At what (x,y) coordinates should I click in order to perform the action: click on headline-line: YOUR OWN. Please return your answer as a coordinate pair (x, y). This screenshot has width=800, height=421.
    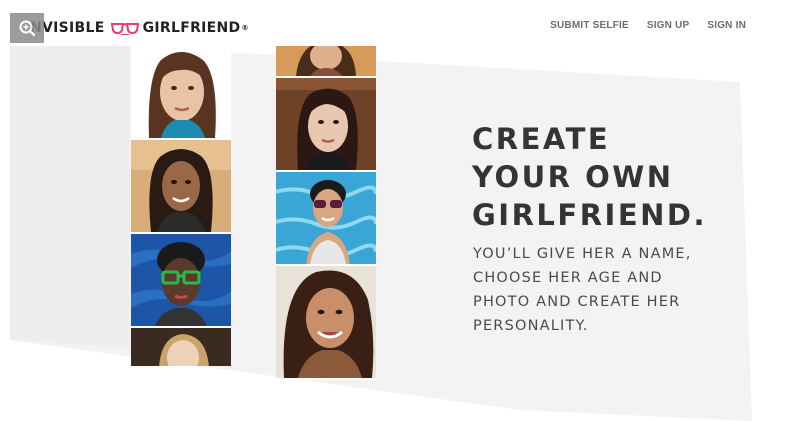
    Looking at the image, I should click on (573, 177).